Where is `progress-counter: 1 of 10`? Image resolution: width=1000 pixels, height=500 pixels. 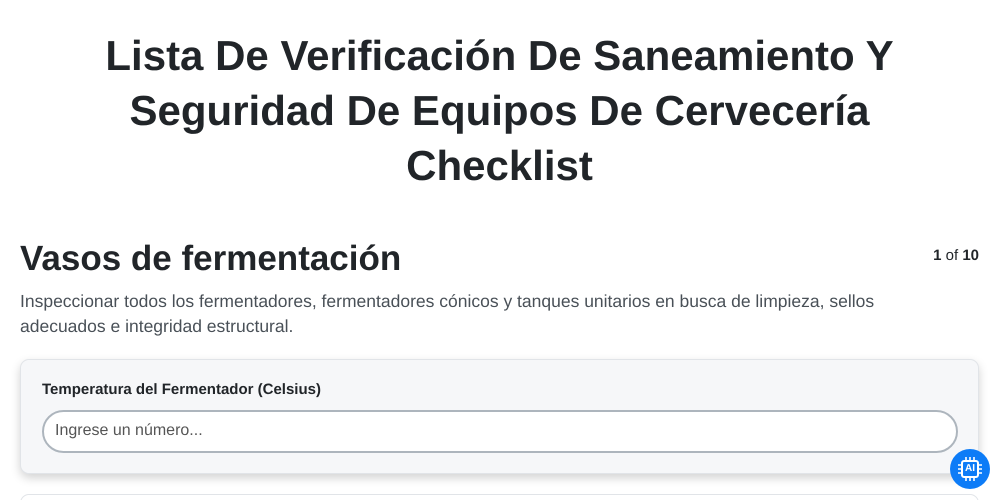
progress-counter: 1 of 10 is located at coordinates (956, 256).